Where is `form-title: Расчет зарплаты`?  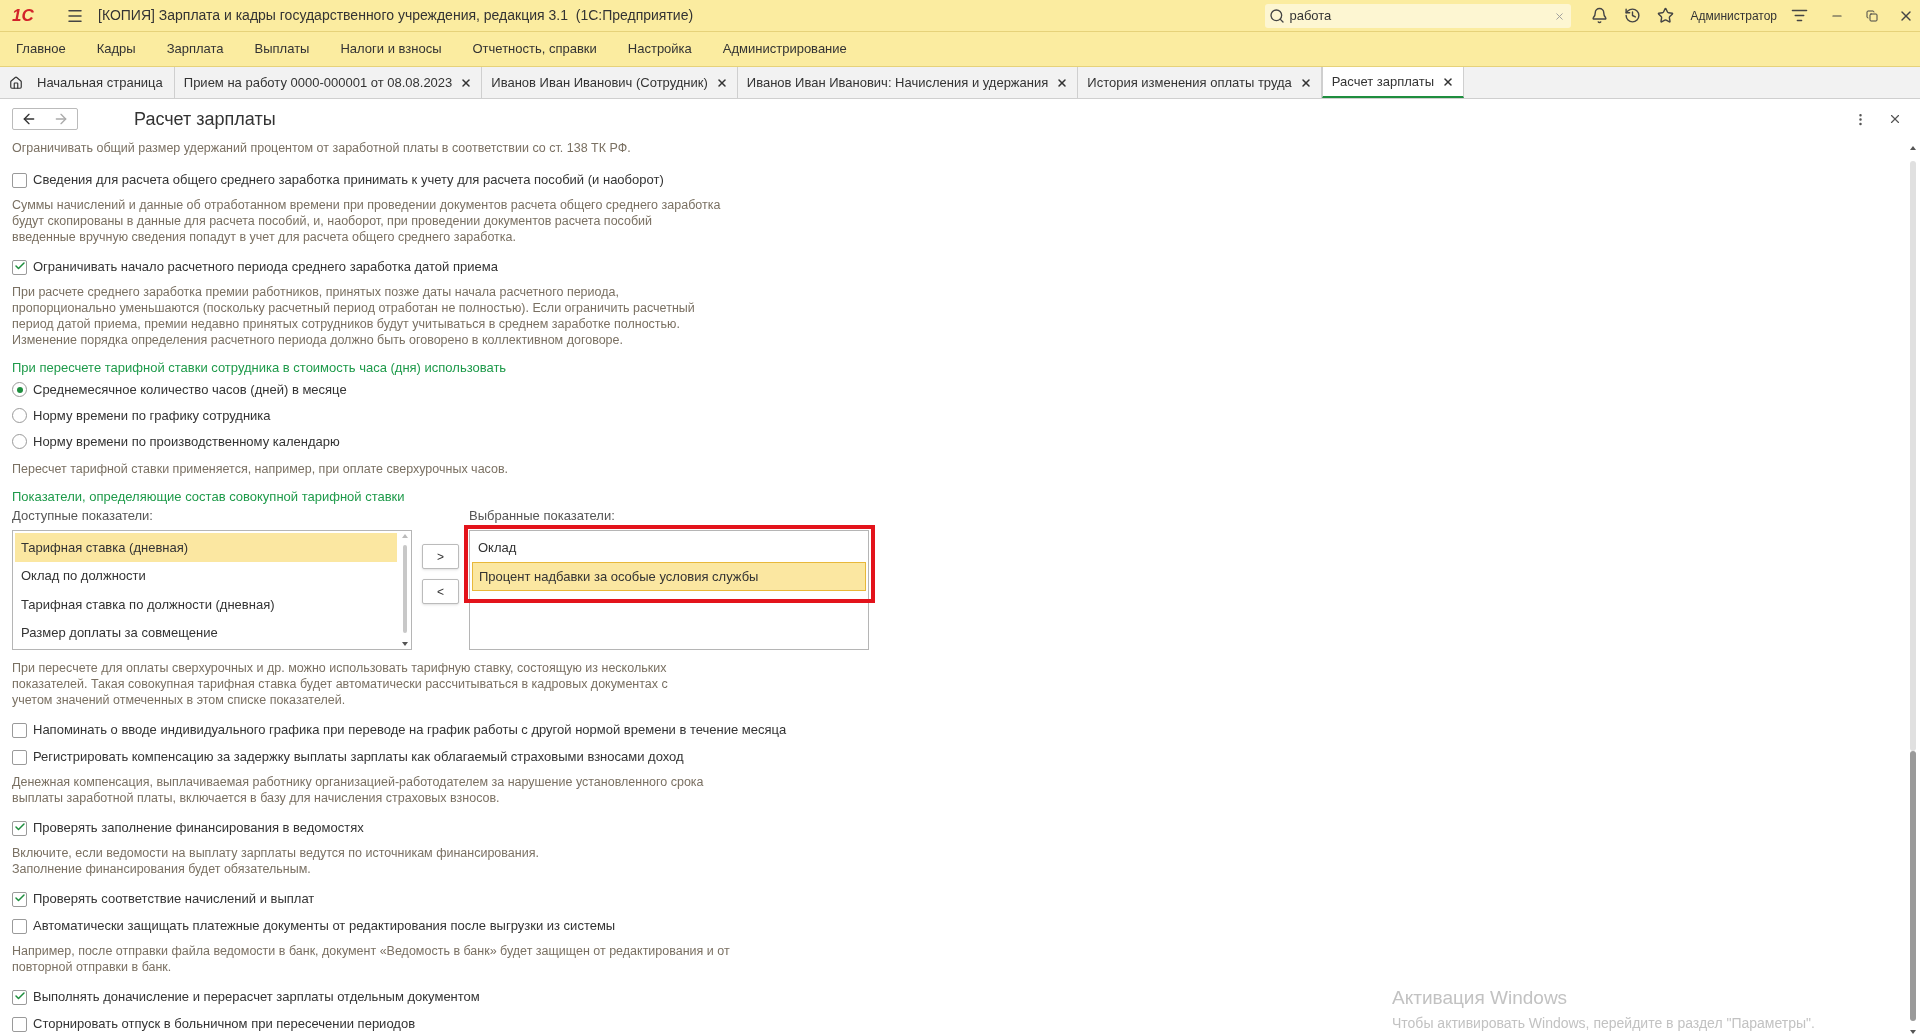 form-title: Расчет зарплаты is located at coordinates (205, 119).